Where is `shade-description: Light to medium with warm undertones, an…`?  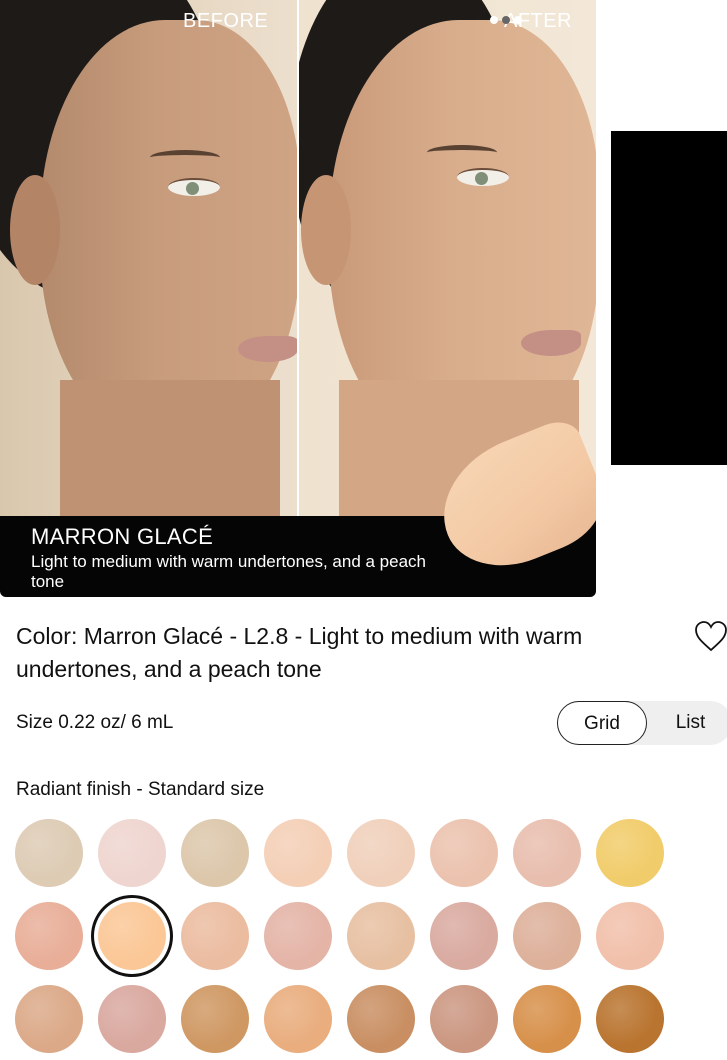
shade-description: Light to medium with warm undertones, an… is located at coordinates (229, 571).